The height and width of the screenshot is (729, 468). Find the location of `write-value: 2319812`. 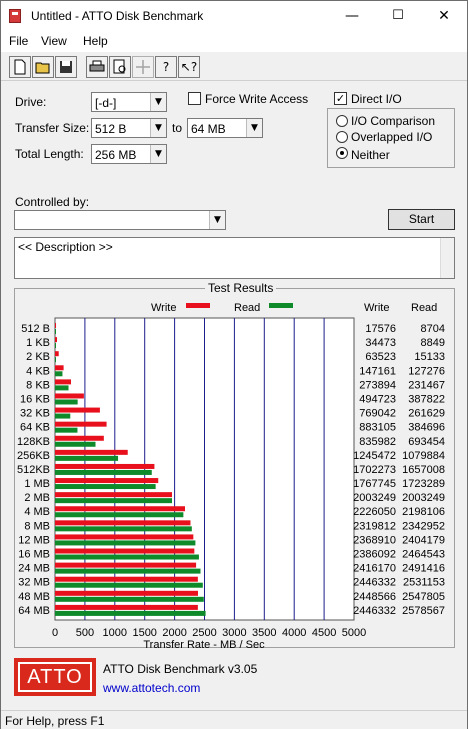

write-value: 2319812 is located at coordinates (374, 526).